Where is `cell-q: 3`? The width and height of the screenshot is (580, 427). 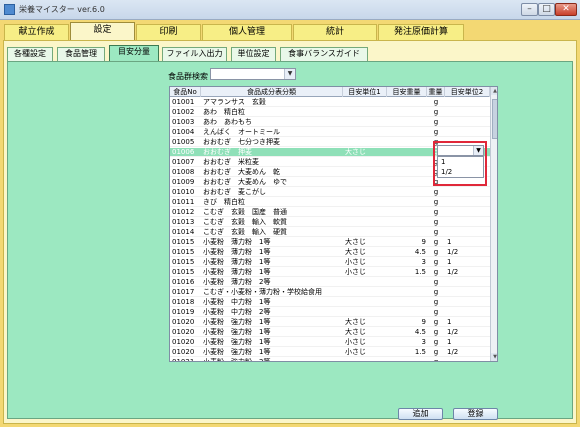
cell-q: 3 is located at coordinates (423, 342).